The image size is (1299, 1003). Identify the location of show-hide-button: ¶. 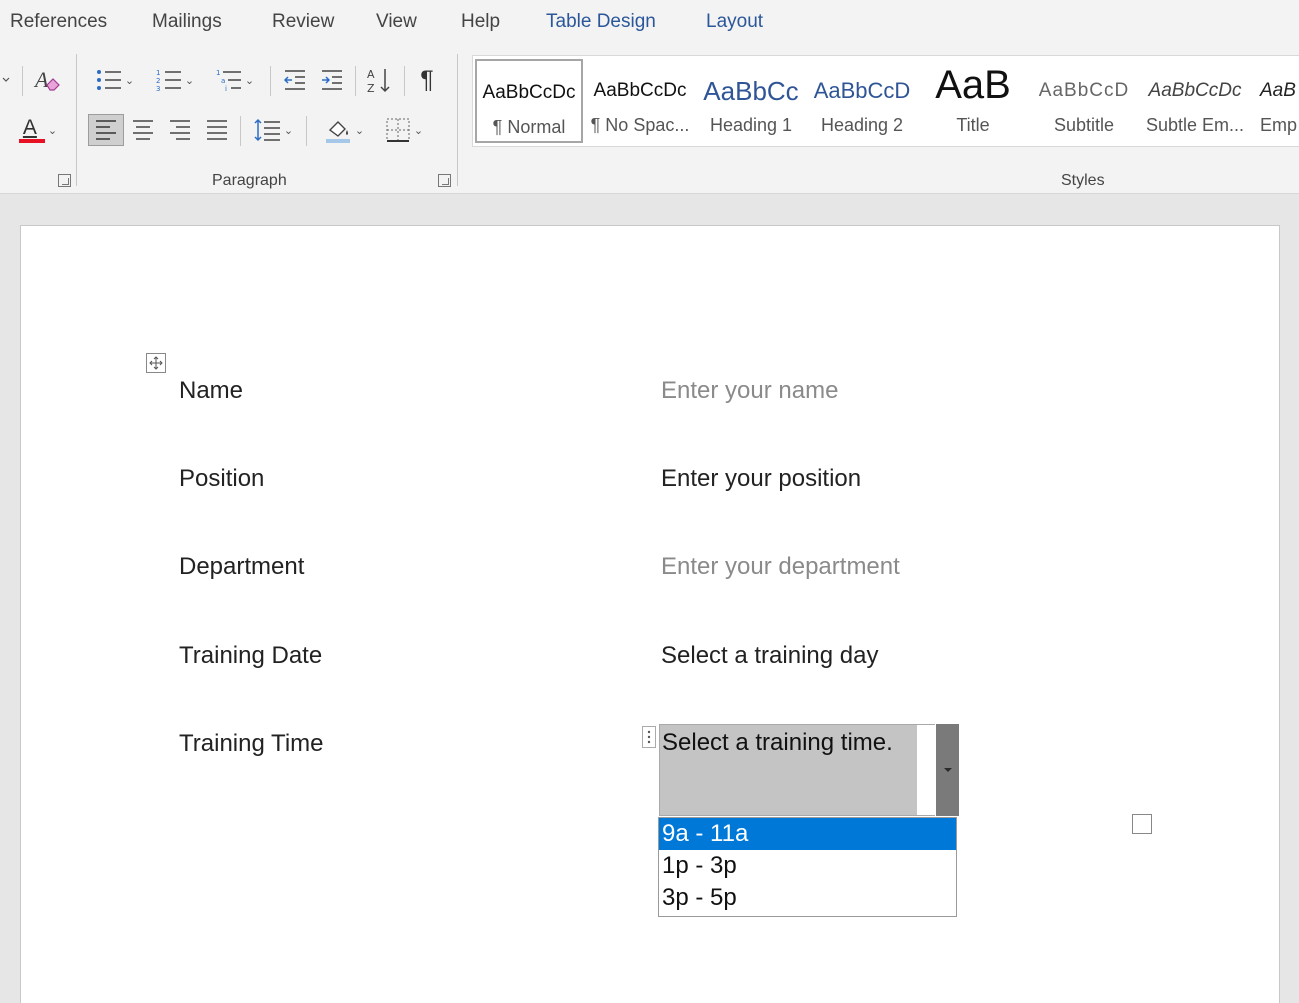
(427, 80).